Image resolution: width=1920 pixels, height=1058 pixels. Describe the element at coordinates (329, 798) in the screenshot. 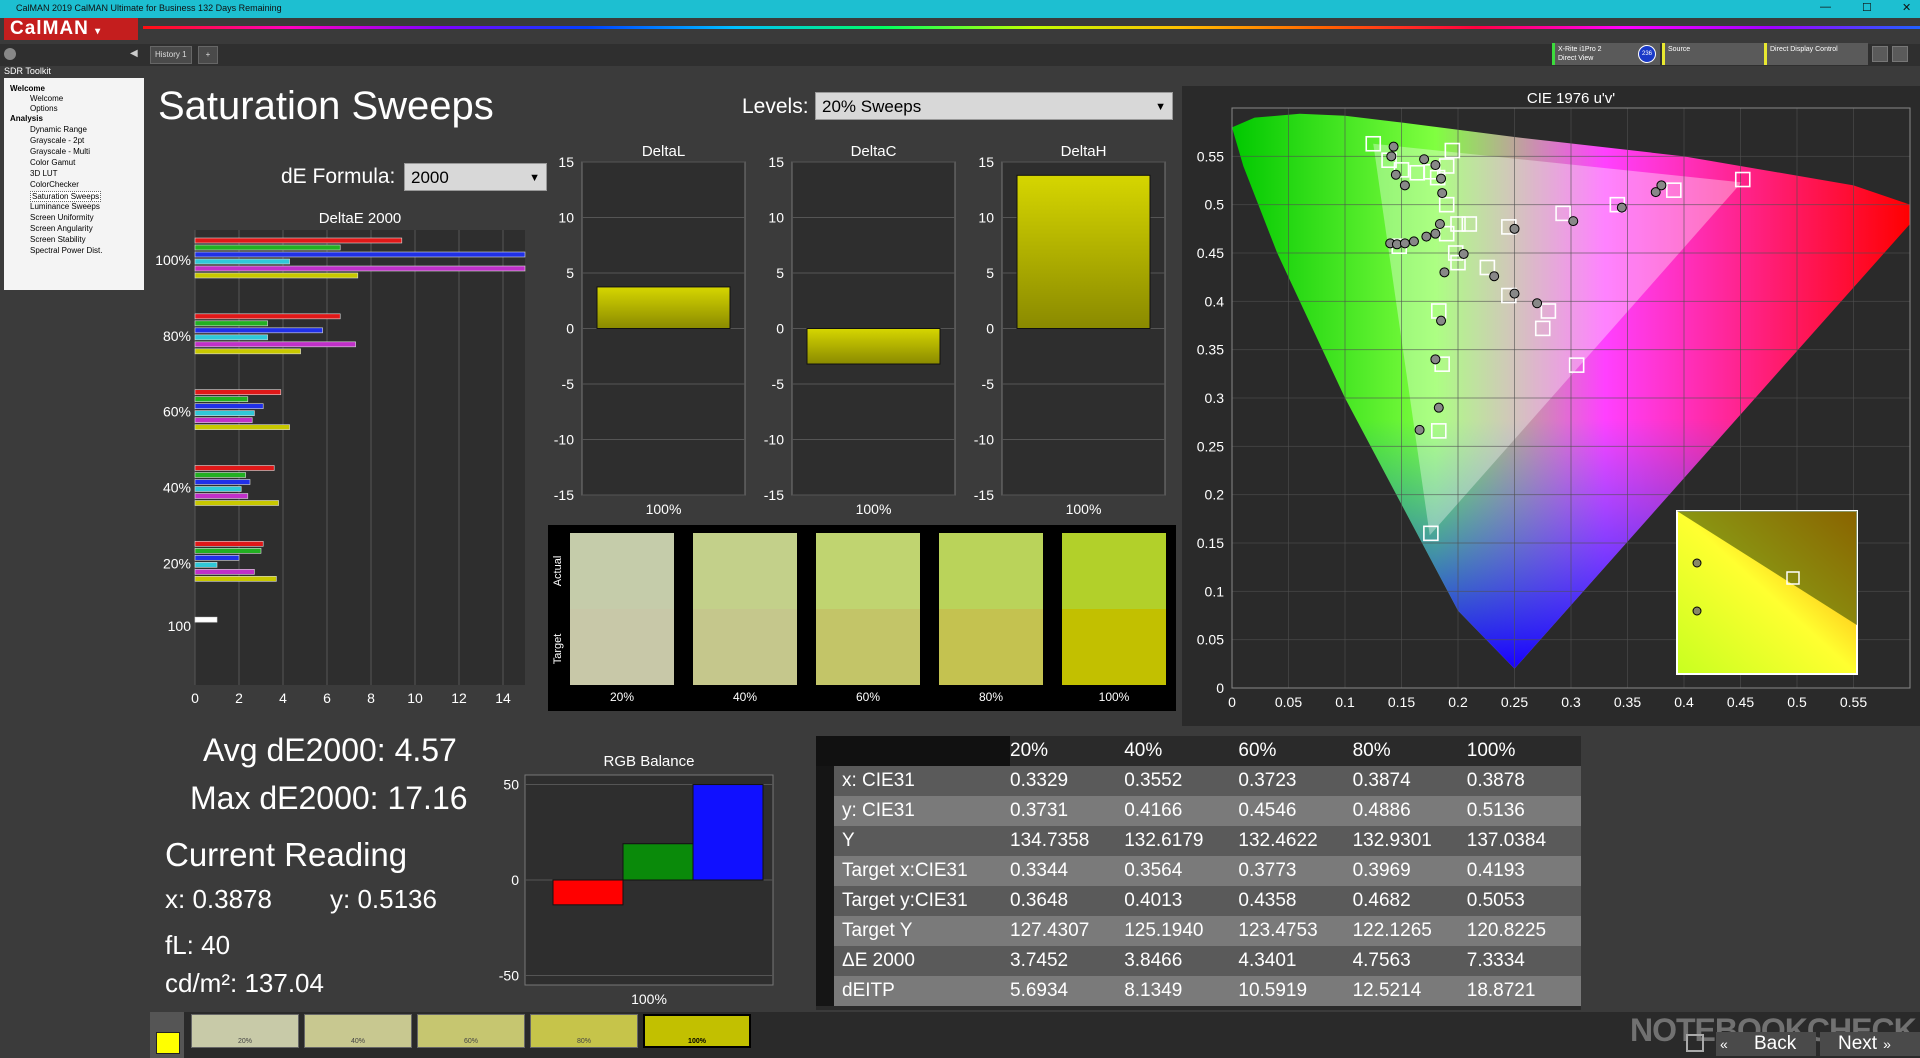

I see `max-de: Max dE2000: 17.16` at that location.